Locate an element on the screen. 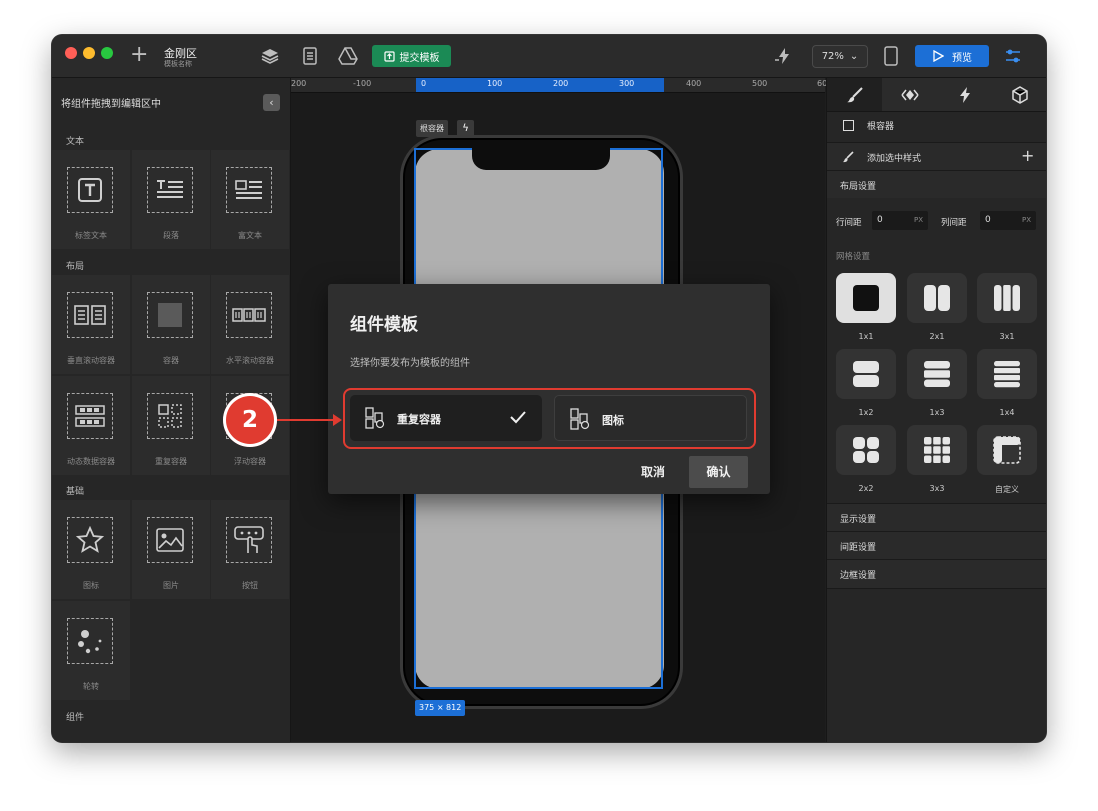 The image size is (1098, 811). grid-3x1-button is located at coordinates (1007, 298).